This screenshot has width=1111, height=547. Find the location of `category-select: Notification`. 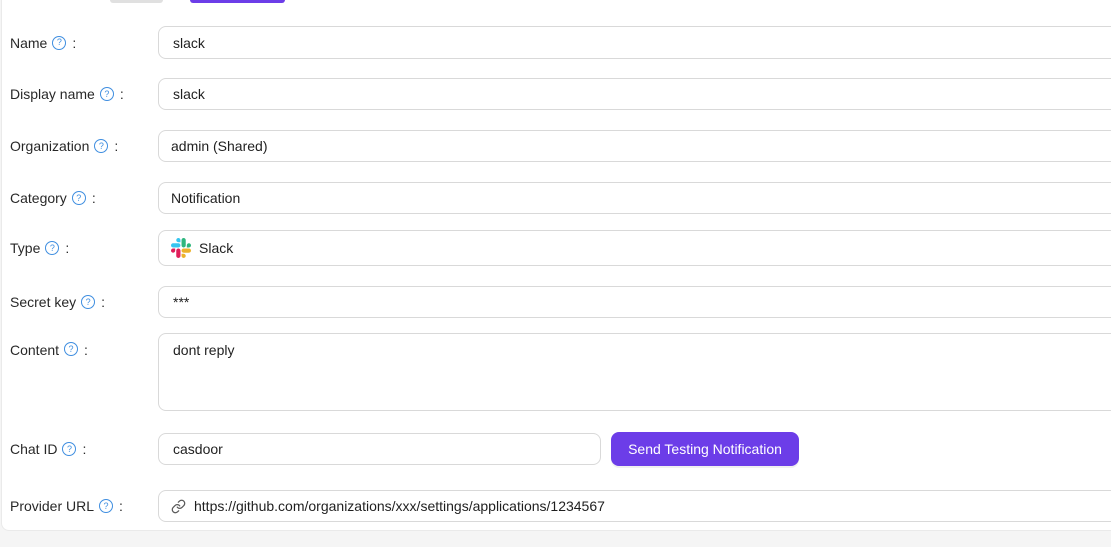

category-select: Notification is located at coordinates (634, 198).